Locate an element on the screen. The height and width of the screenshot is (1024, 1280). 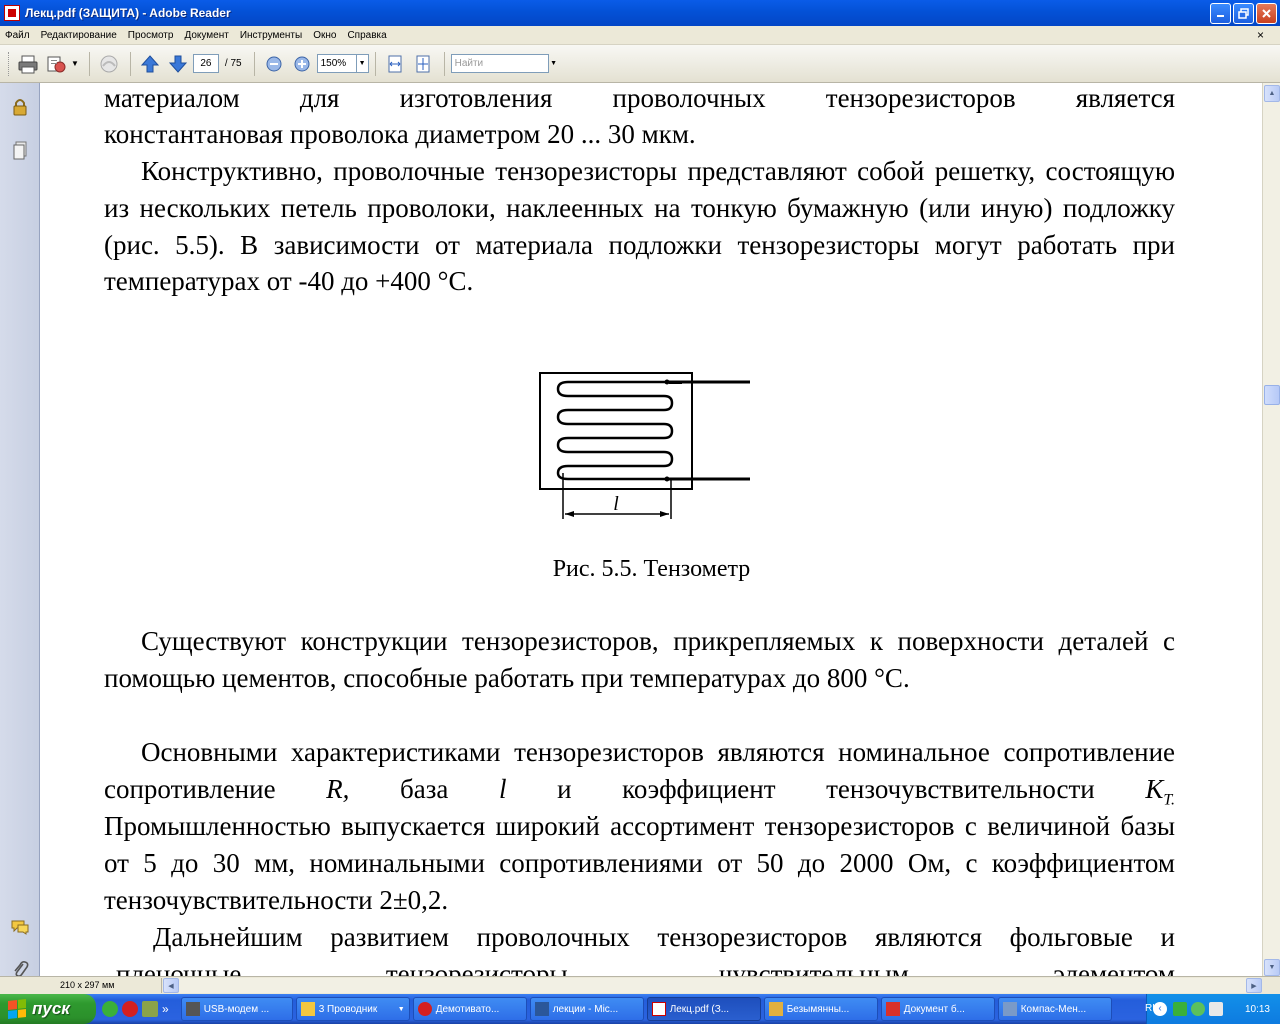
task-explorer: 3 Проводник ▼ is located at coordinates (352, 1009).